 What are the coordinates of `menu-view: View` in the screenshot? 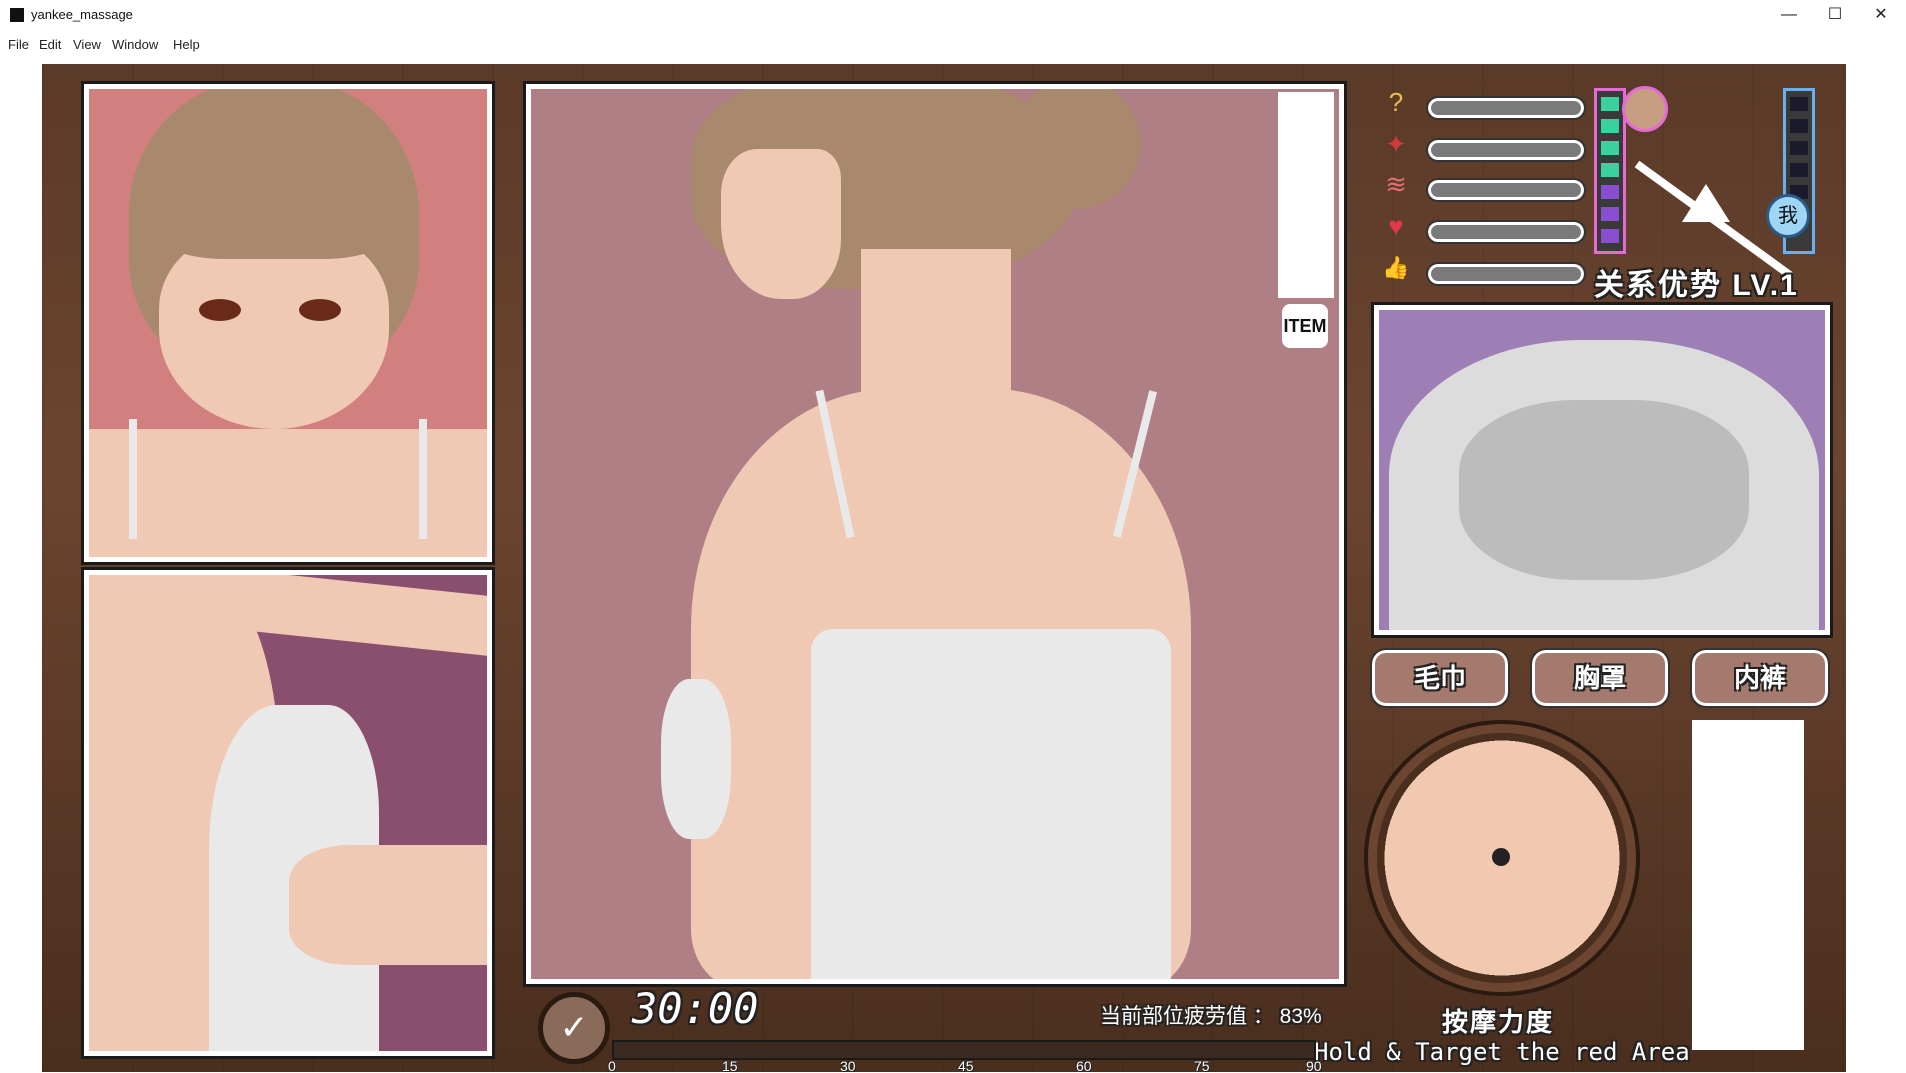 It's located at (87, 44).